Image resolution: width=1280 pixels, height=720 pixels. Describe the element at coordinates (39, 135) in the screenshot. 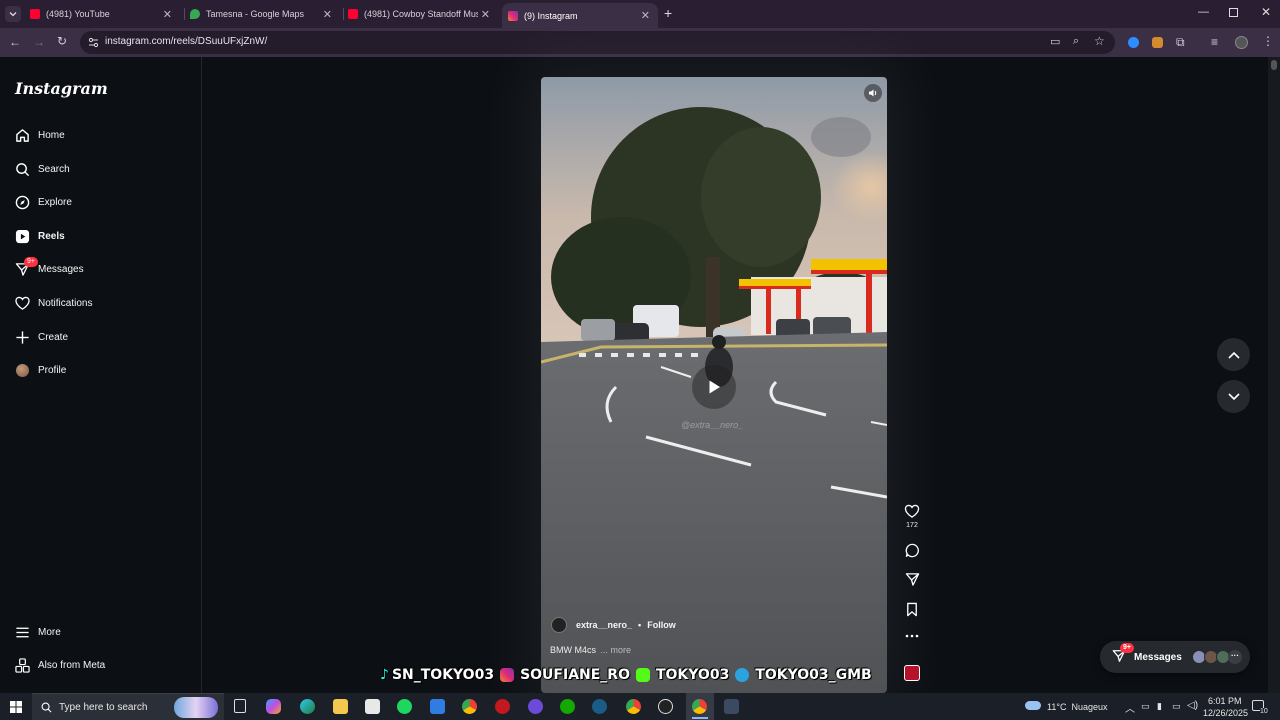

I see `sidebar-item-home: Home` at that location.